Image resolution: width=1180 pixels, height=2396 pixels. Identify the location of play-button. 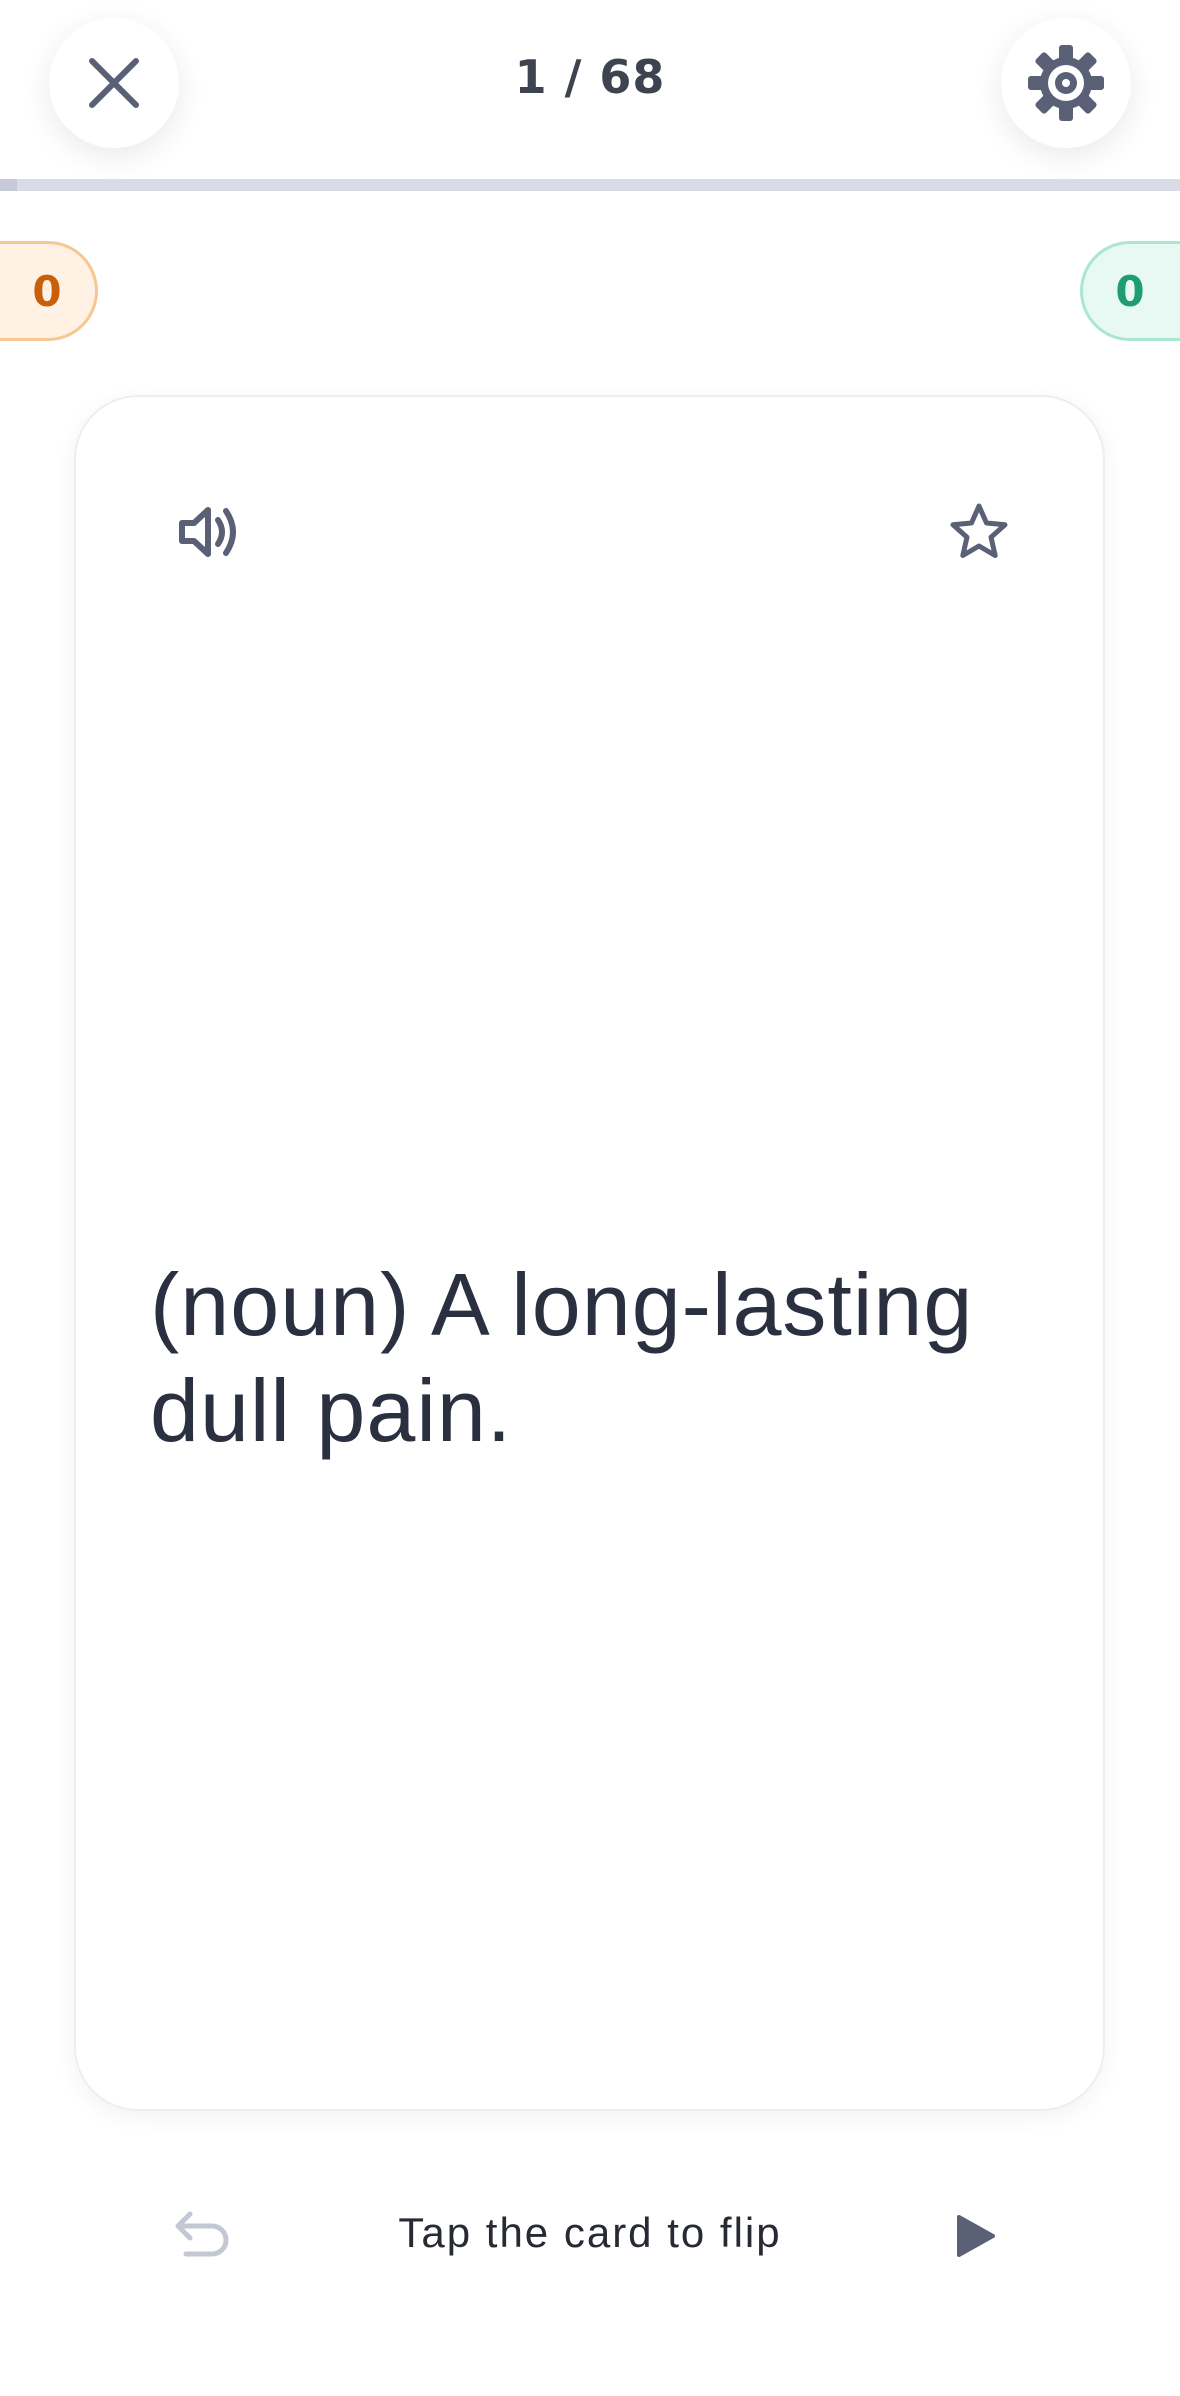
(975, 2236).